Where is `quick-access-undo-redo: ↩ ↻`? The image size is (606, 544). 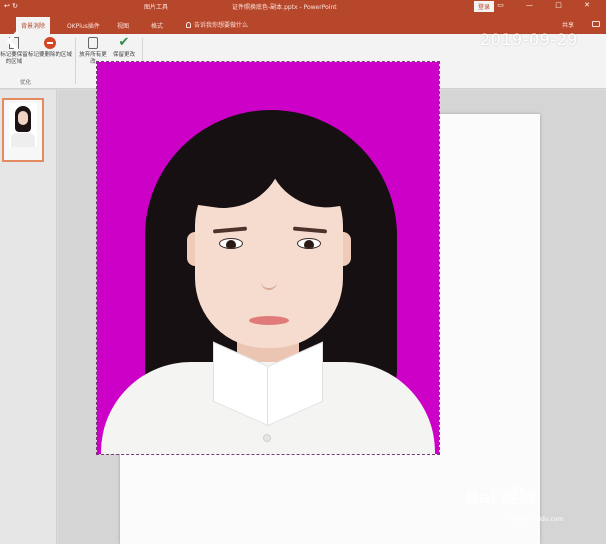 quick-access-undo-redo: ↩ ↻ is located at coordinates (11, 6).